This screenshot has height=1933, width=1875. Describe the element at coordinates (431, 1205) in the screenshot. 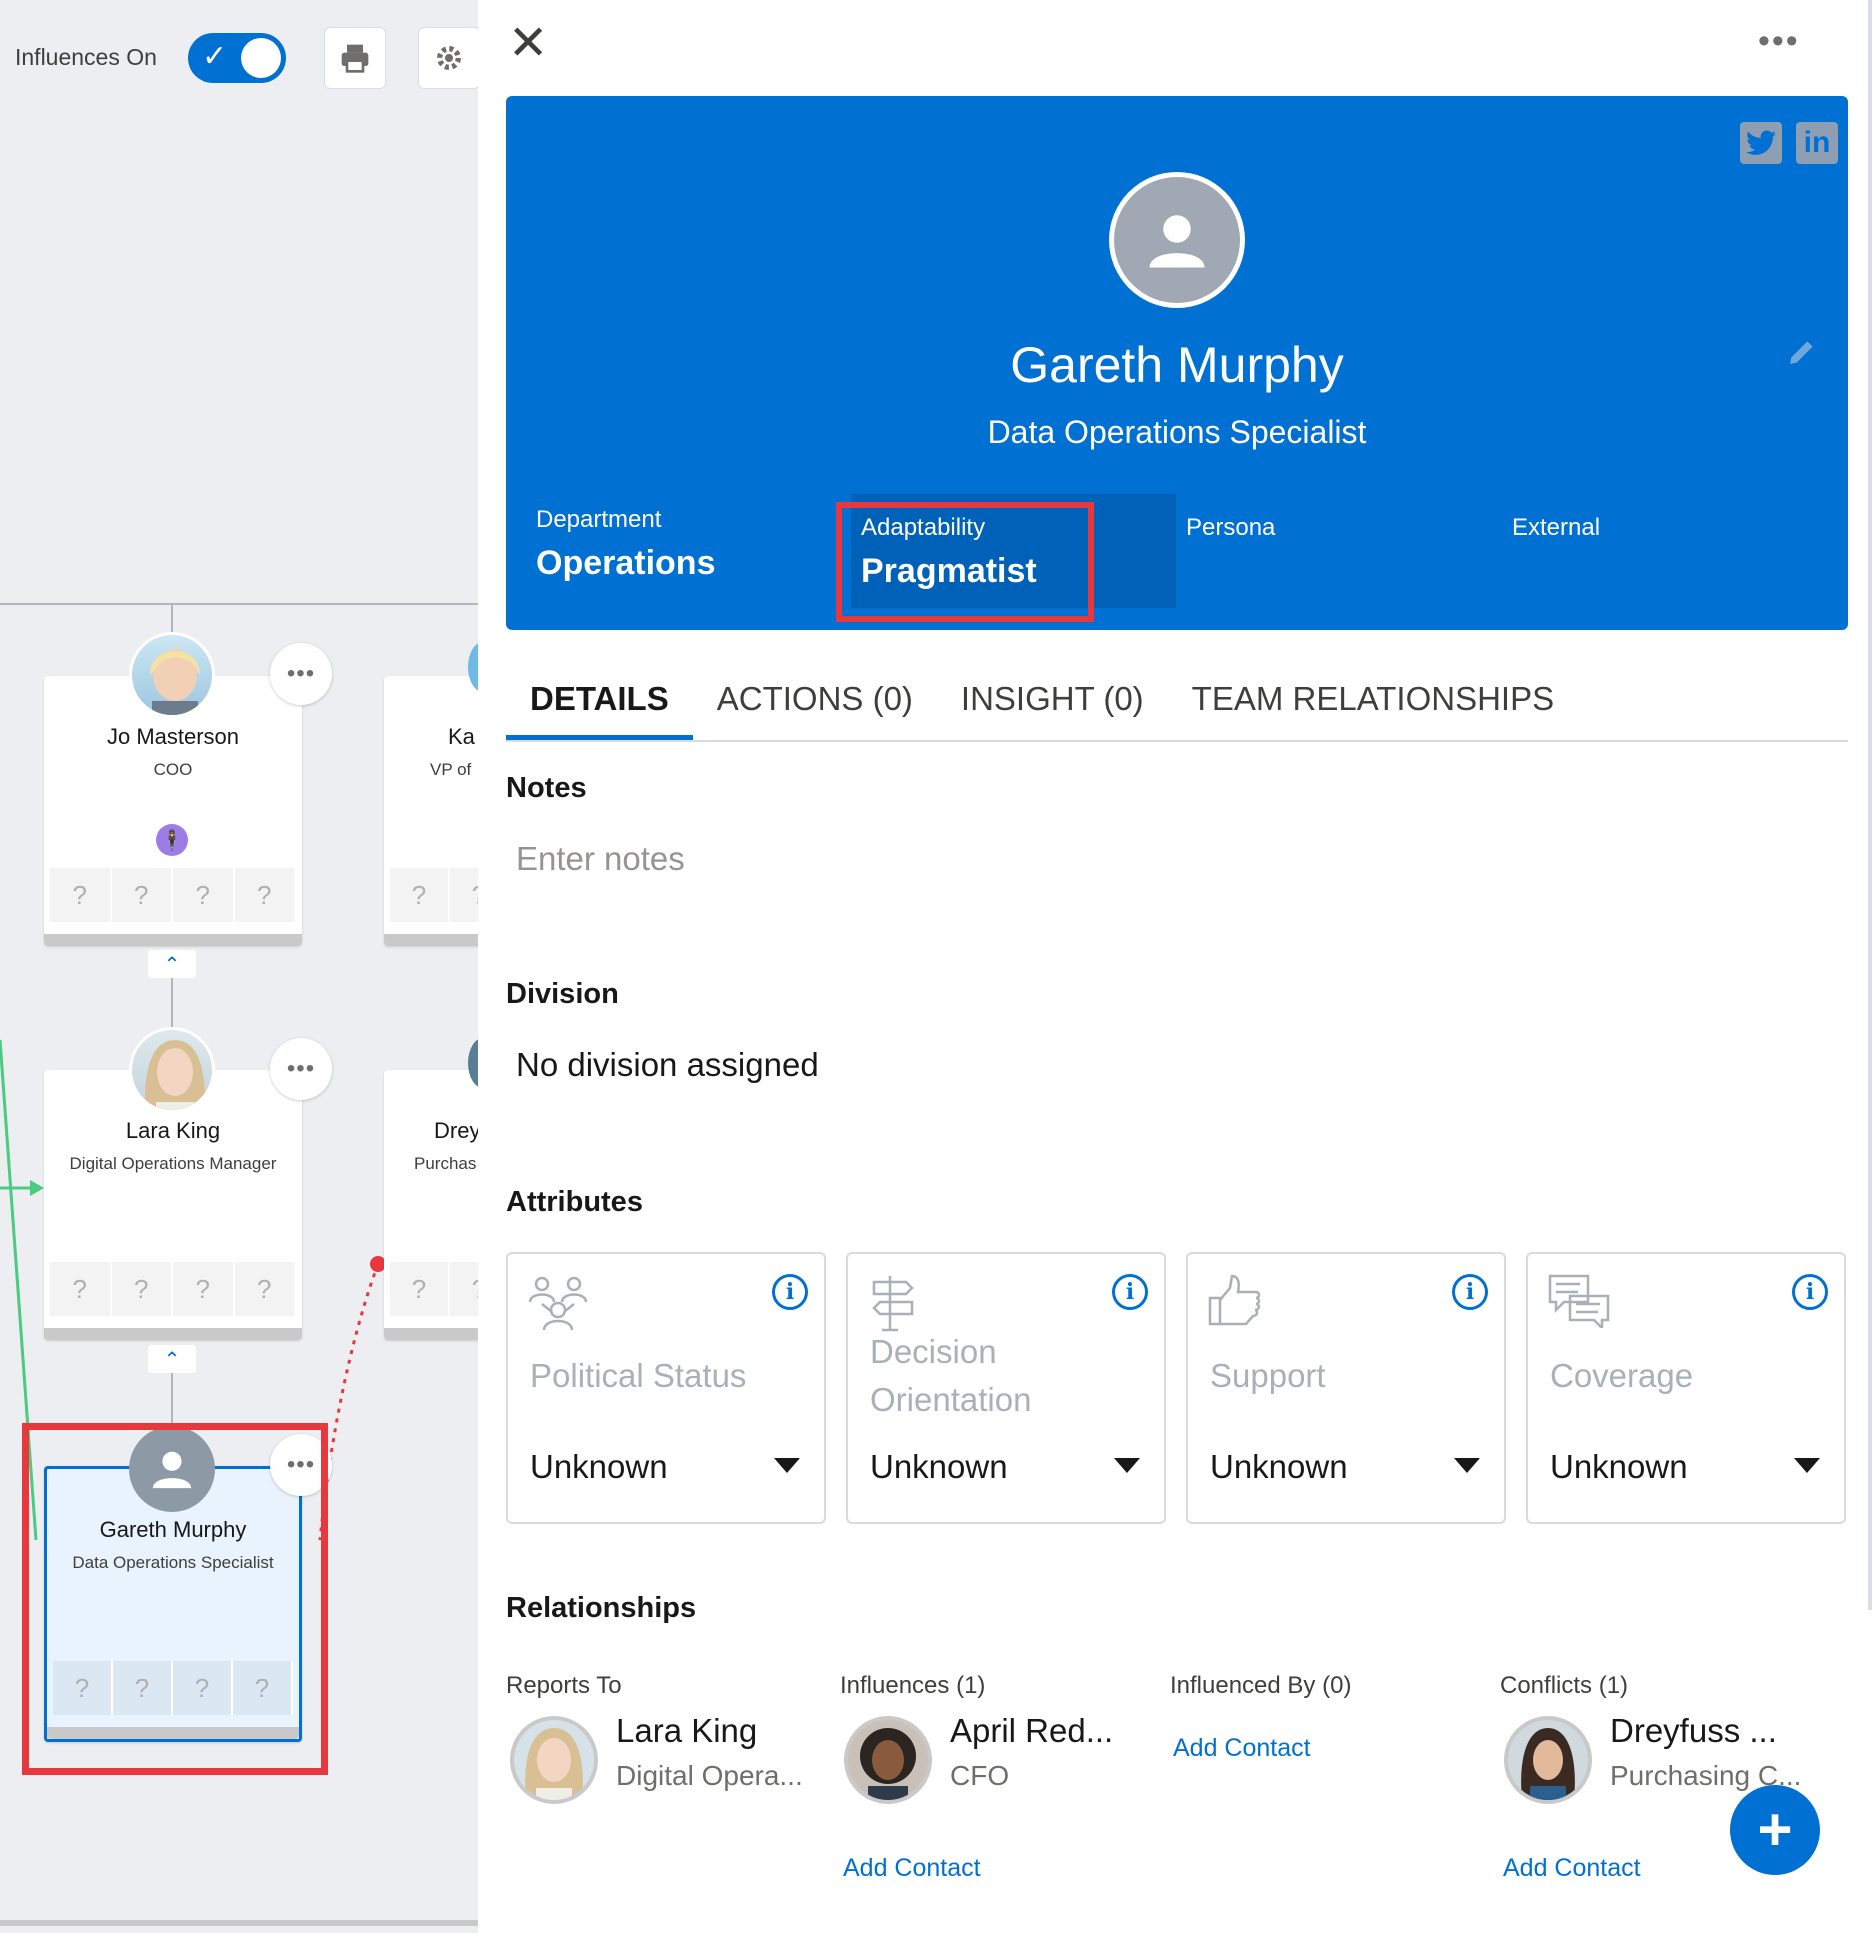

I see `org-card-drey: Drey Purchas ? ?` at that location.